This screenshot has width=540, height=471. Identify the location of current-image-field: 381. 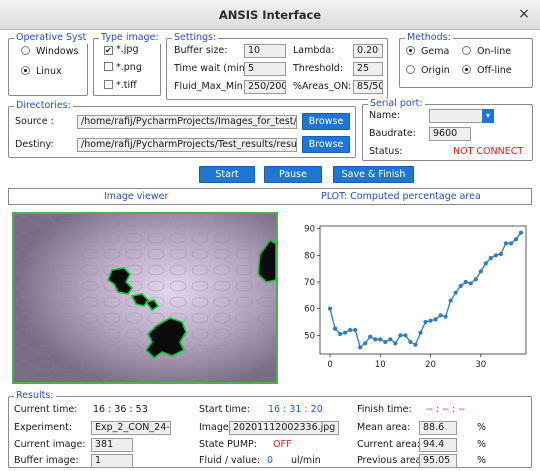
(112, 445).